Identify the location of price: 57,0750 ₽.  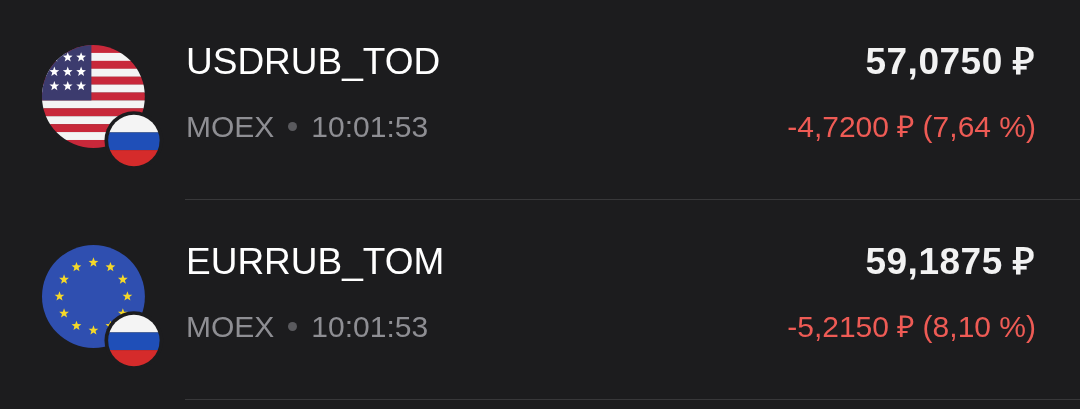
(950, 62).